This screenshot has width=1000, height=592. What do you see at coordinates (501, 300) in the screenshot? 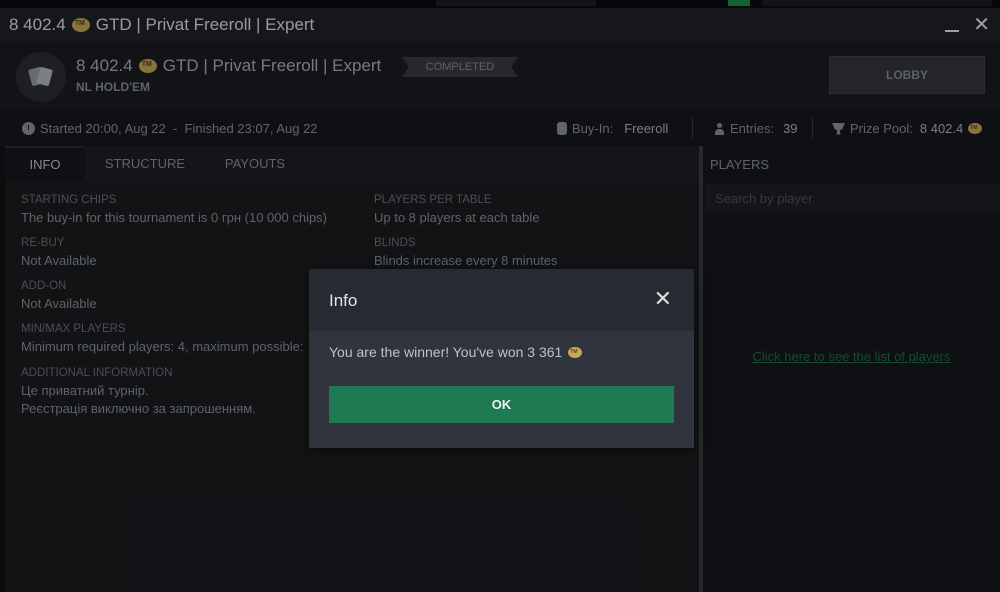
I see `dialog-header` at bounding box center [501, 300].